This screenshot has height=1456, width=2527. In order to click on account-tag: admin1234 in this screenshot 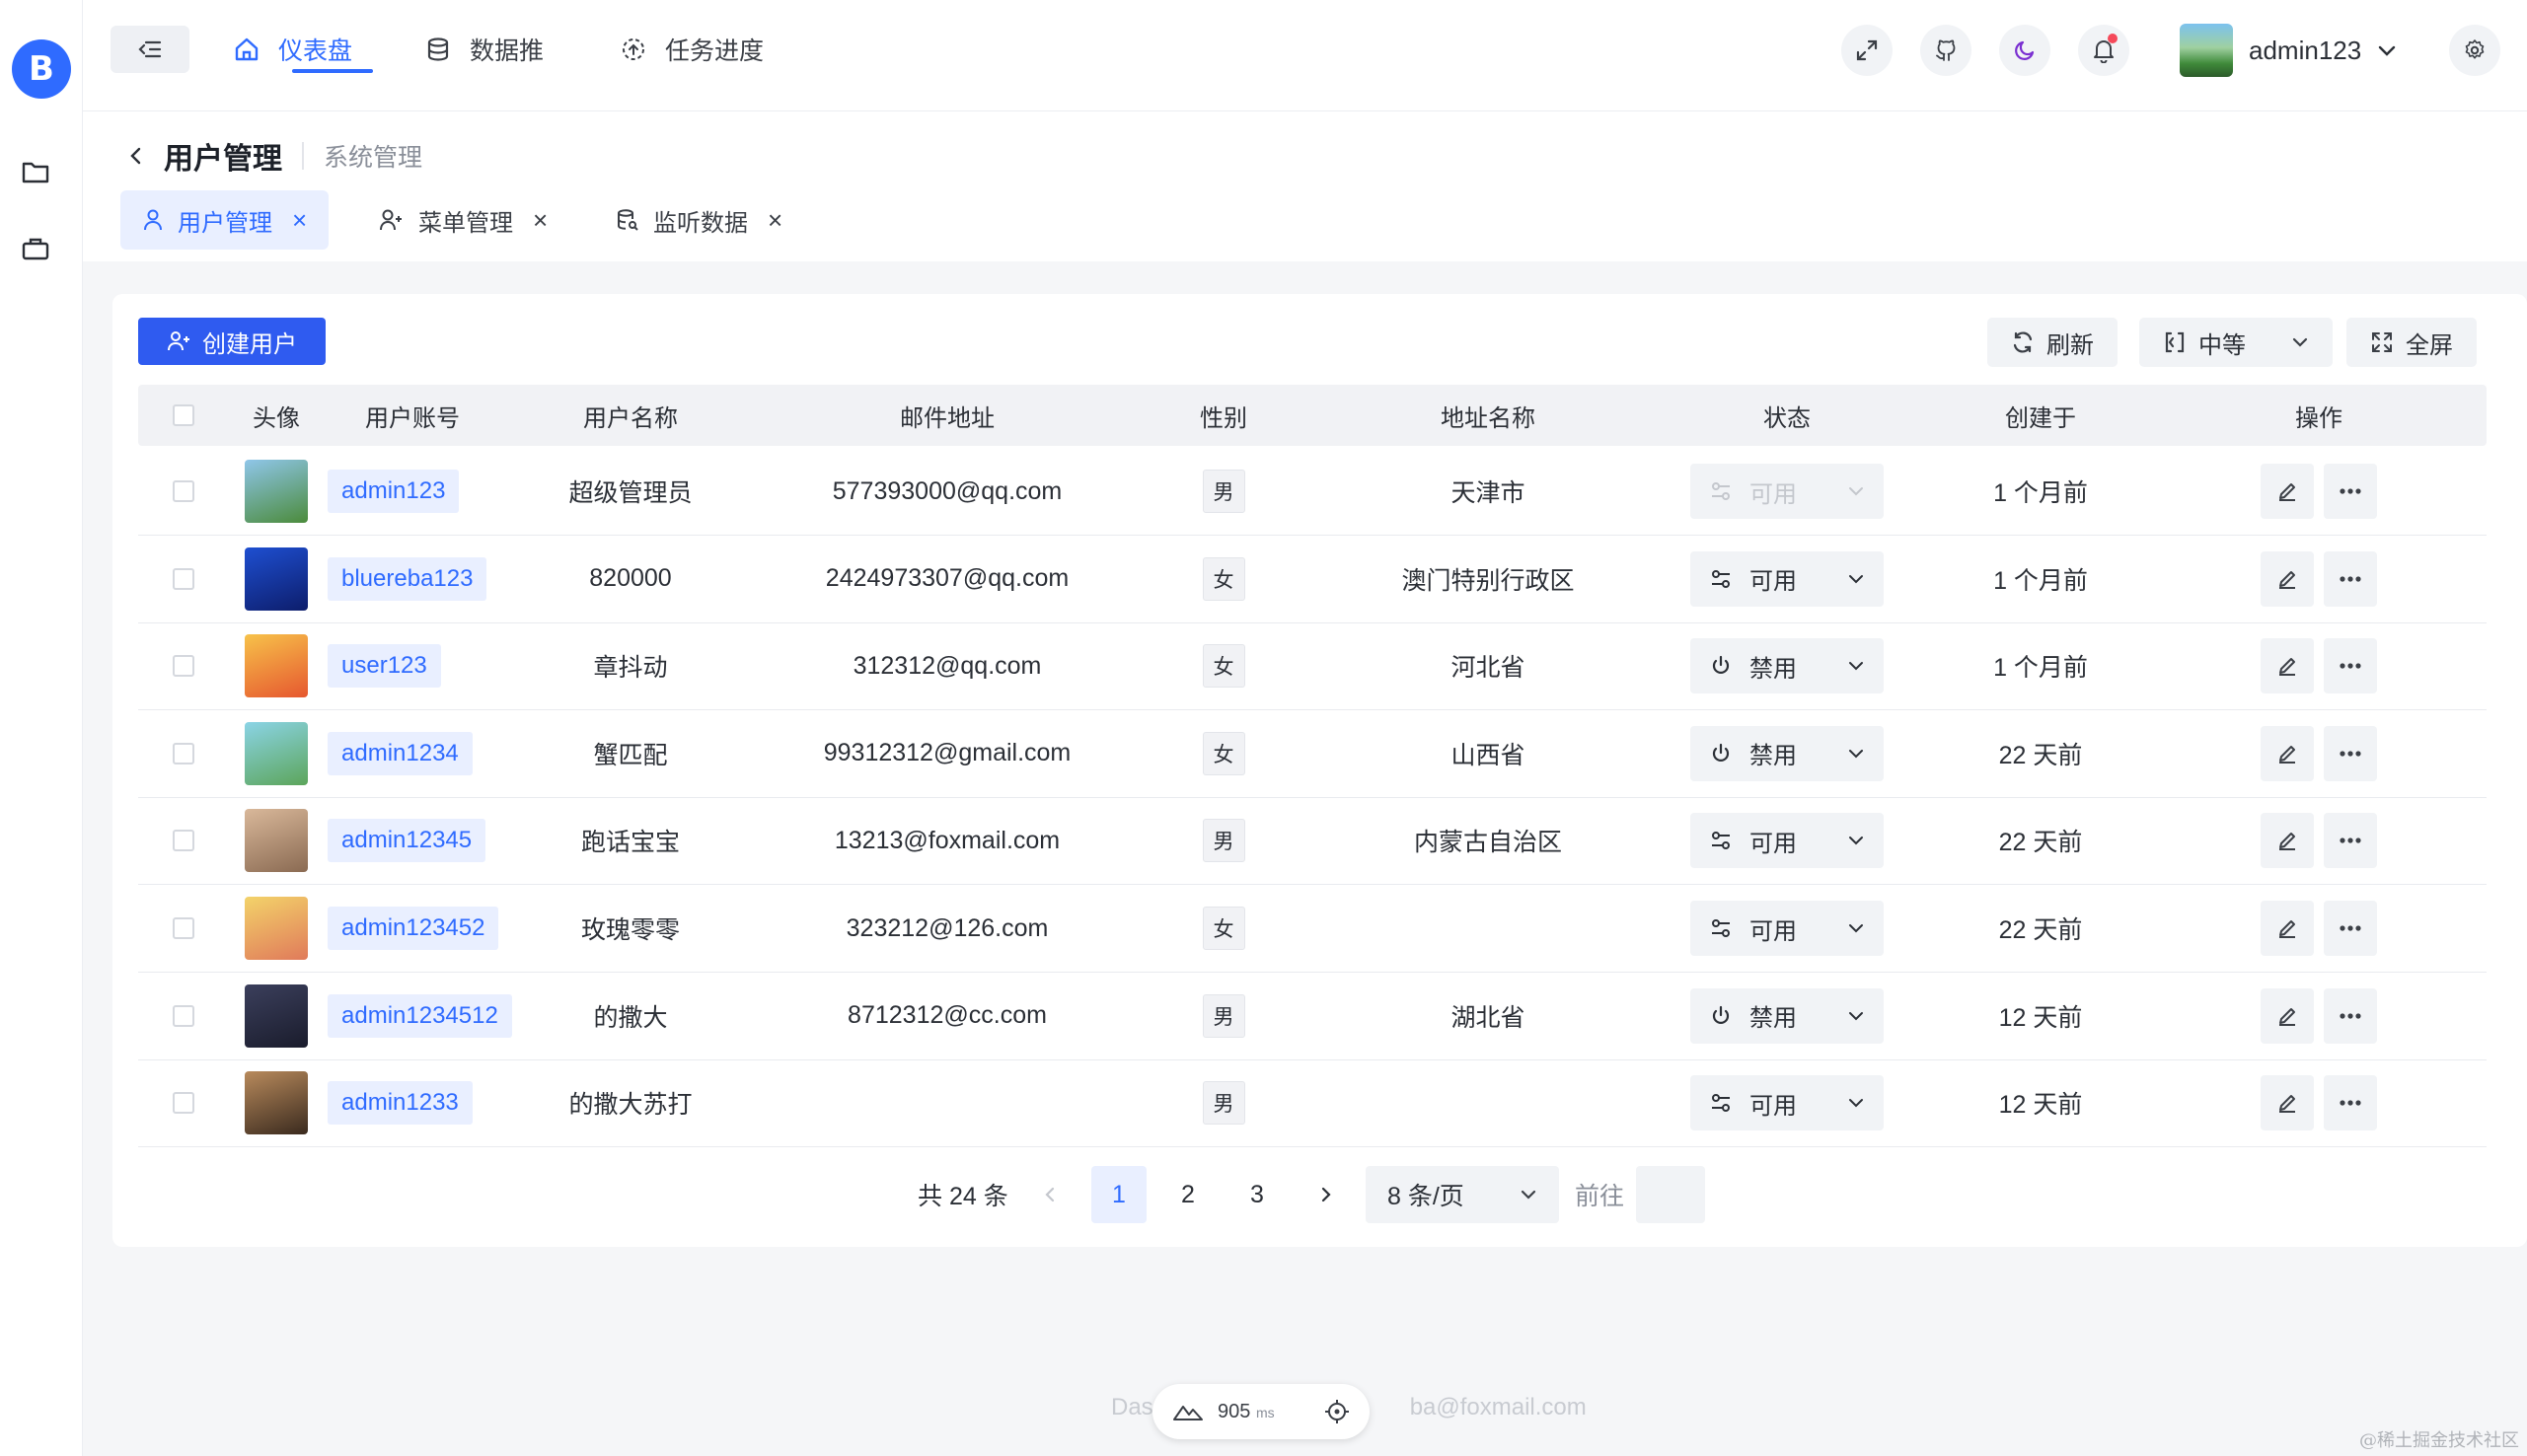, I will do `click(400, 753)`.